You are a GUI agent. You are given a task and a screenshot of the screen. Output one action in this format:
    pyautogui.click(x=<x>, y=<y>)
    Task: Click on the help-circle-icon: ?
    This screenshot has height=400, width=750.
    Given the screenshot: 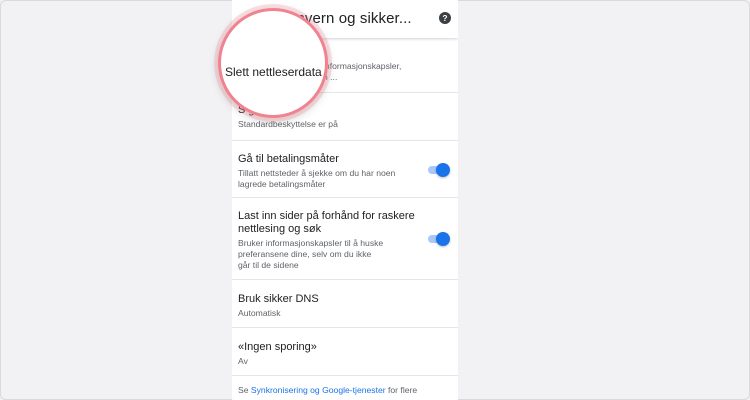 What is the action you would take?
    pyautogui.click(x=445, y=18)
    